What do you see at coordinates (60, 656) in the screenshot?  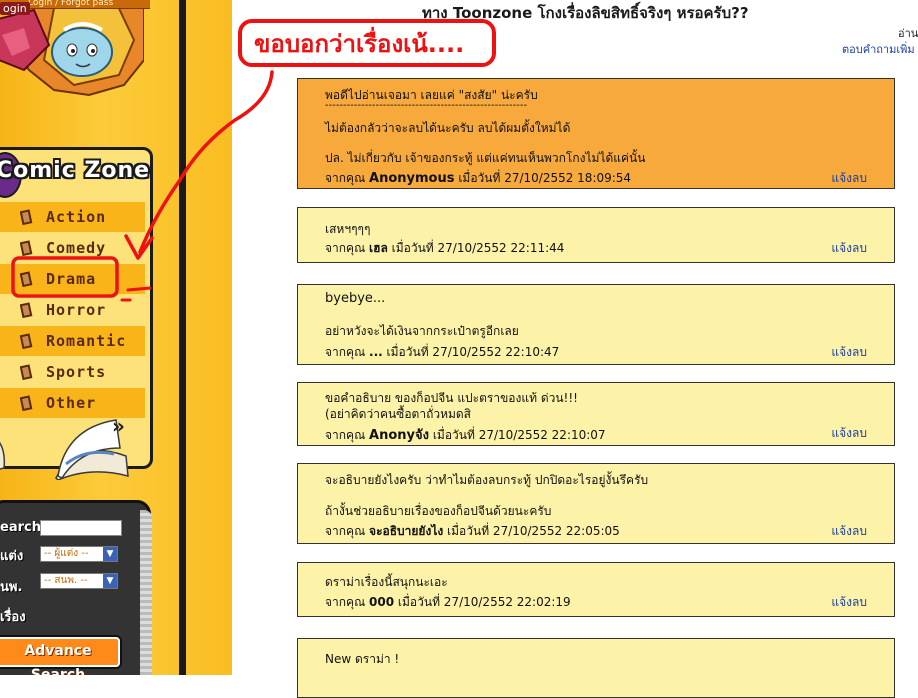 I see `advance-search-button: Advance Search` at bounding box center [60, 656].